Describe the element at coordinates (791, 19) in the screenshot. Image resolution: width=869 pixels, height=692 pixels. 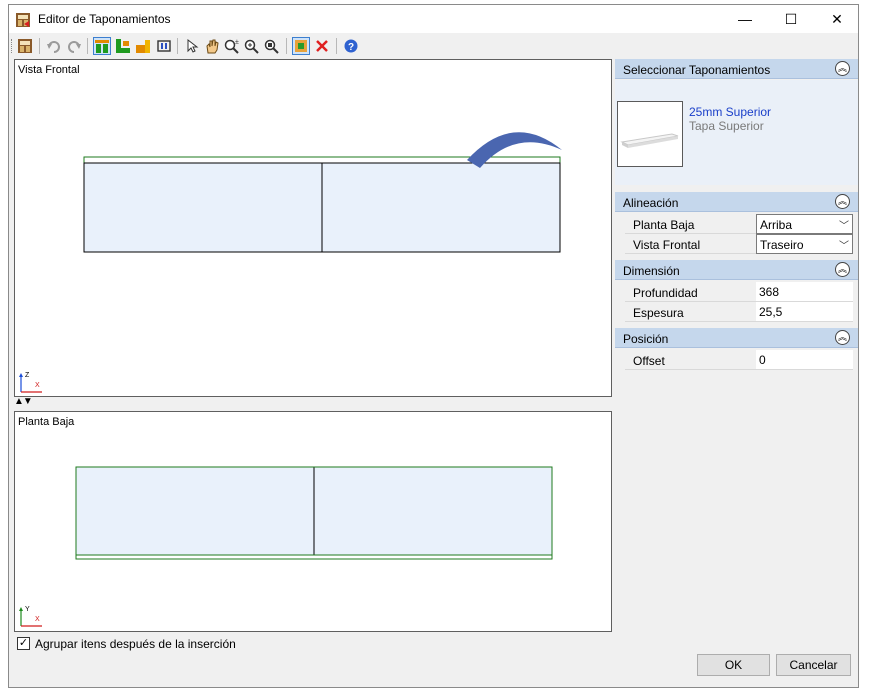
I see `maximize-button: ☐` at that location.